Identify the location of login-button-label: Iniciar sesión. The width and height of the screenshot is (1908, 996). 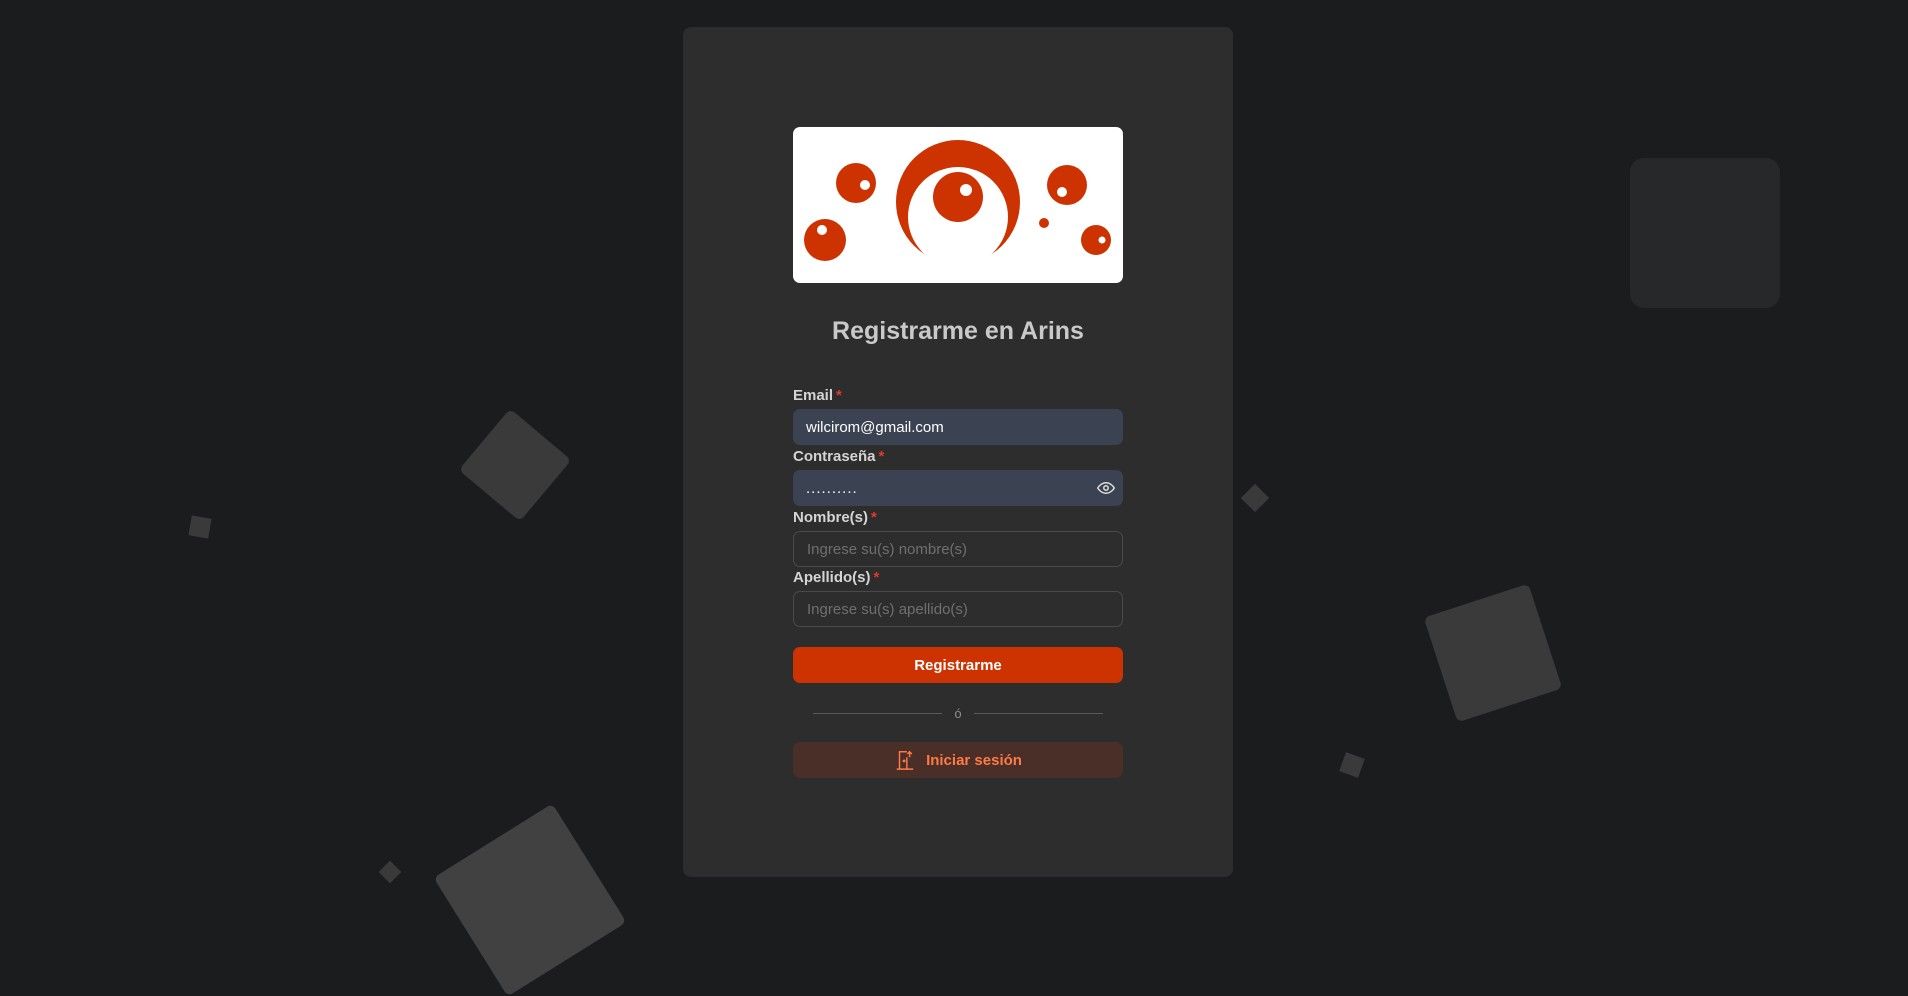
(974, 760).